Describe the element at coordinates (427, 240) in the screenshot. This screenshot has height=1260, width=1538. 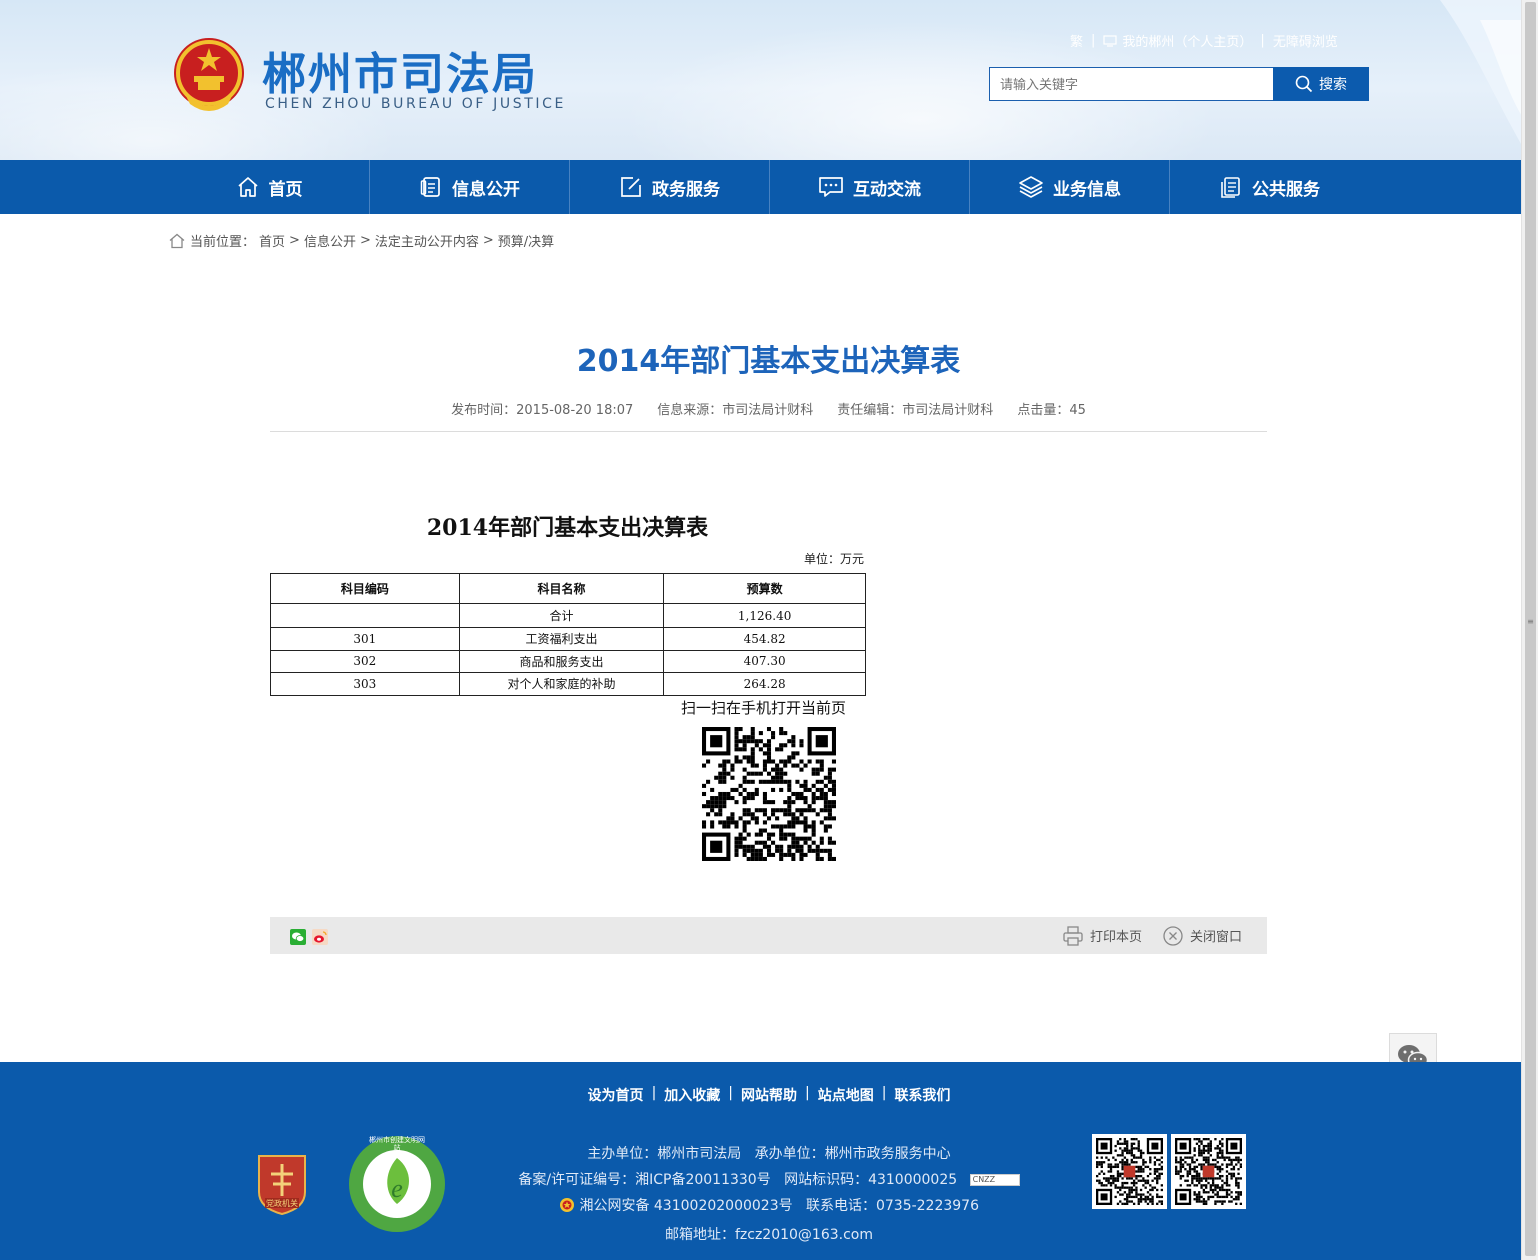
I see `breadcrumb-item: 法定主动公开内容` at that location.